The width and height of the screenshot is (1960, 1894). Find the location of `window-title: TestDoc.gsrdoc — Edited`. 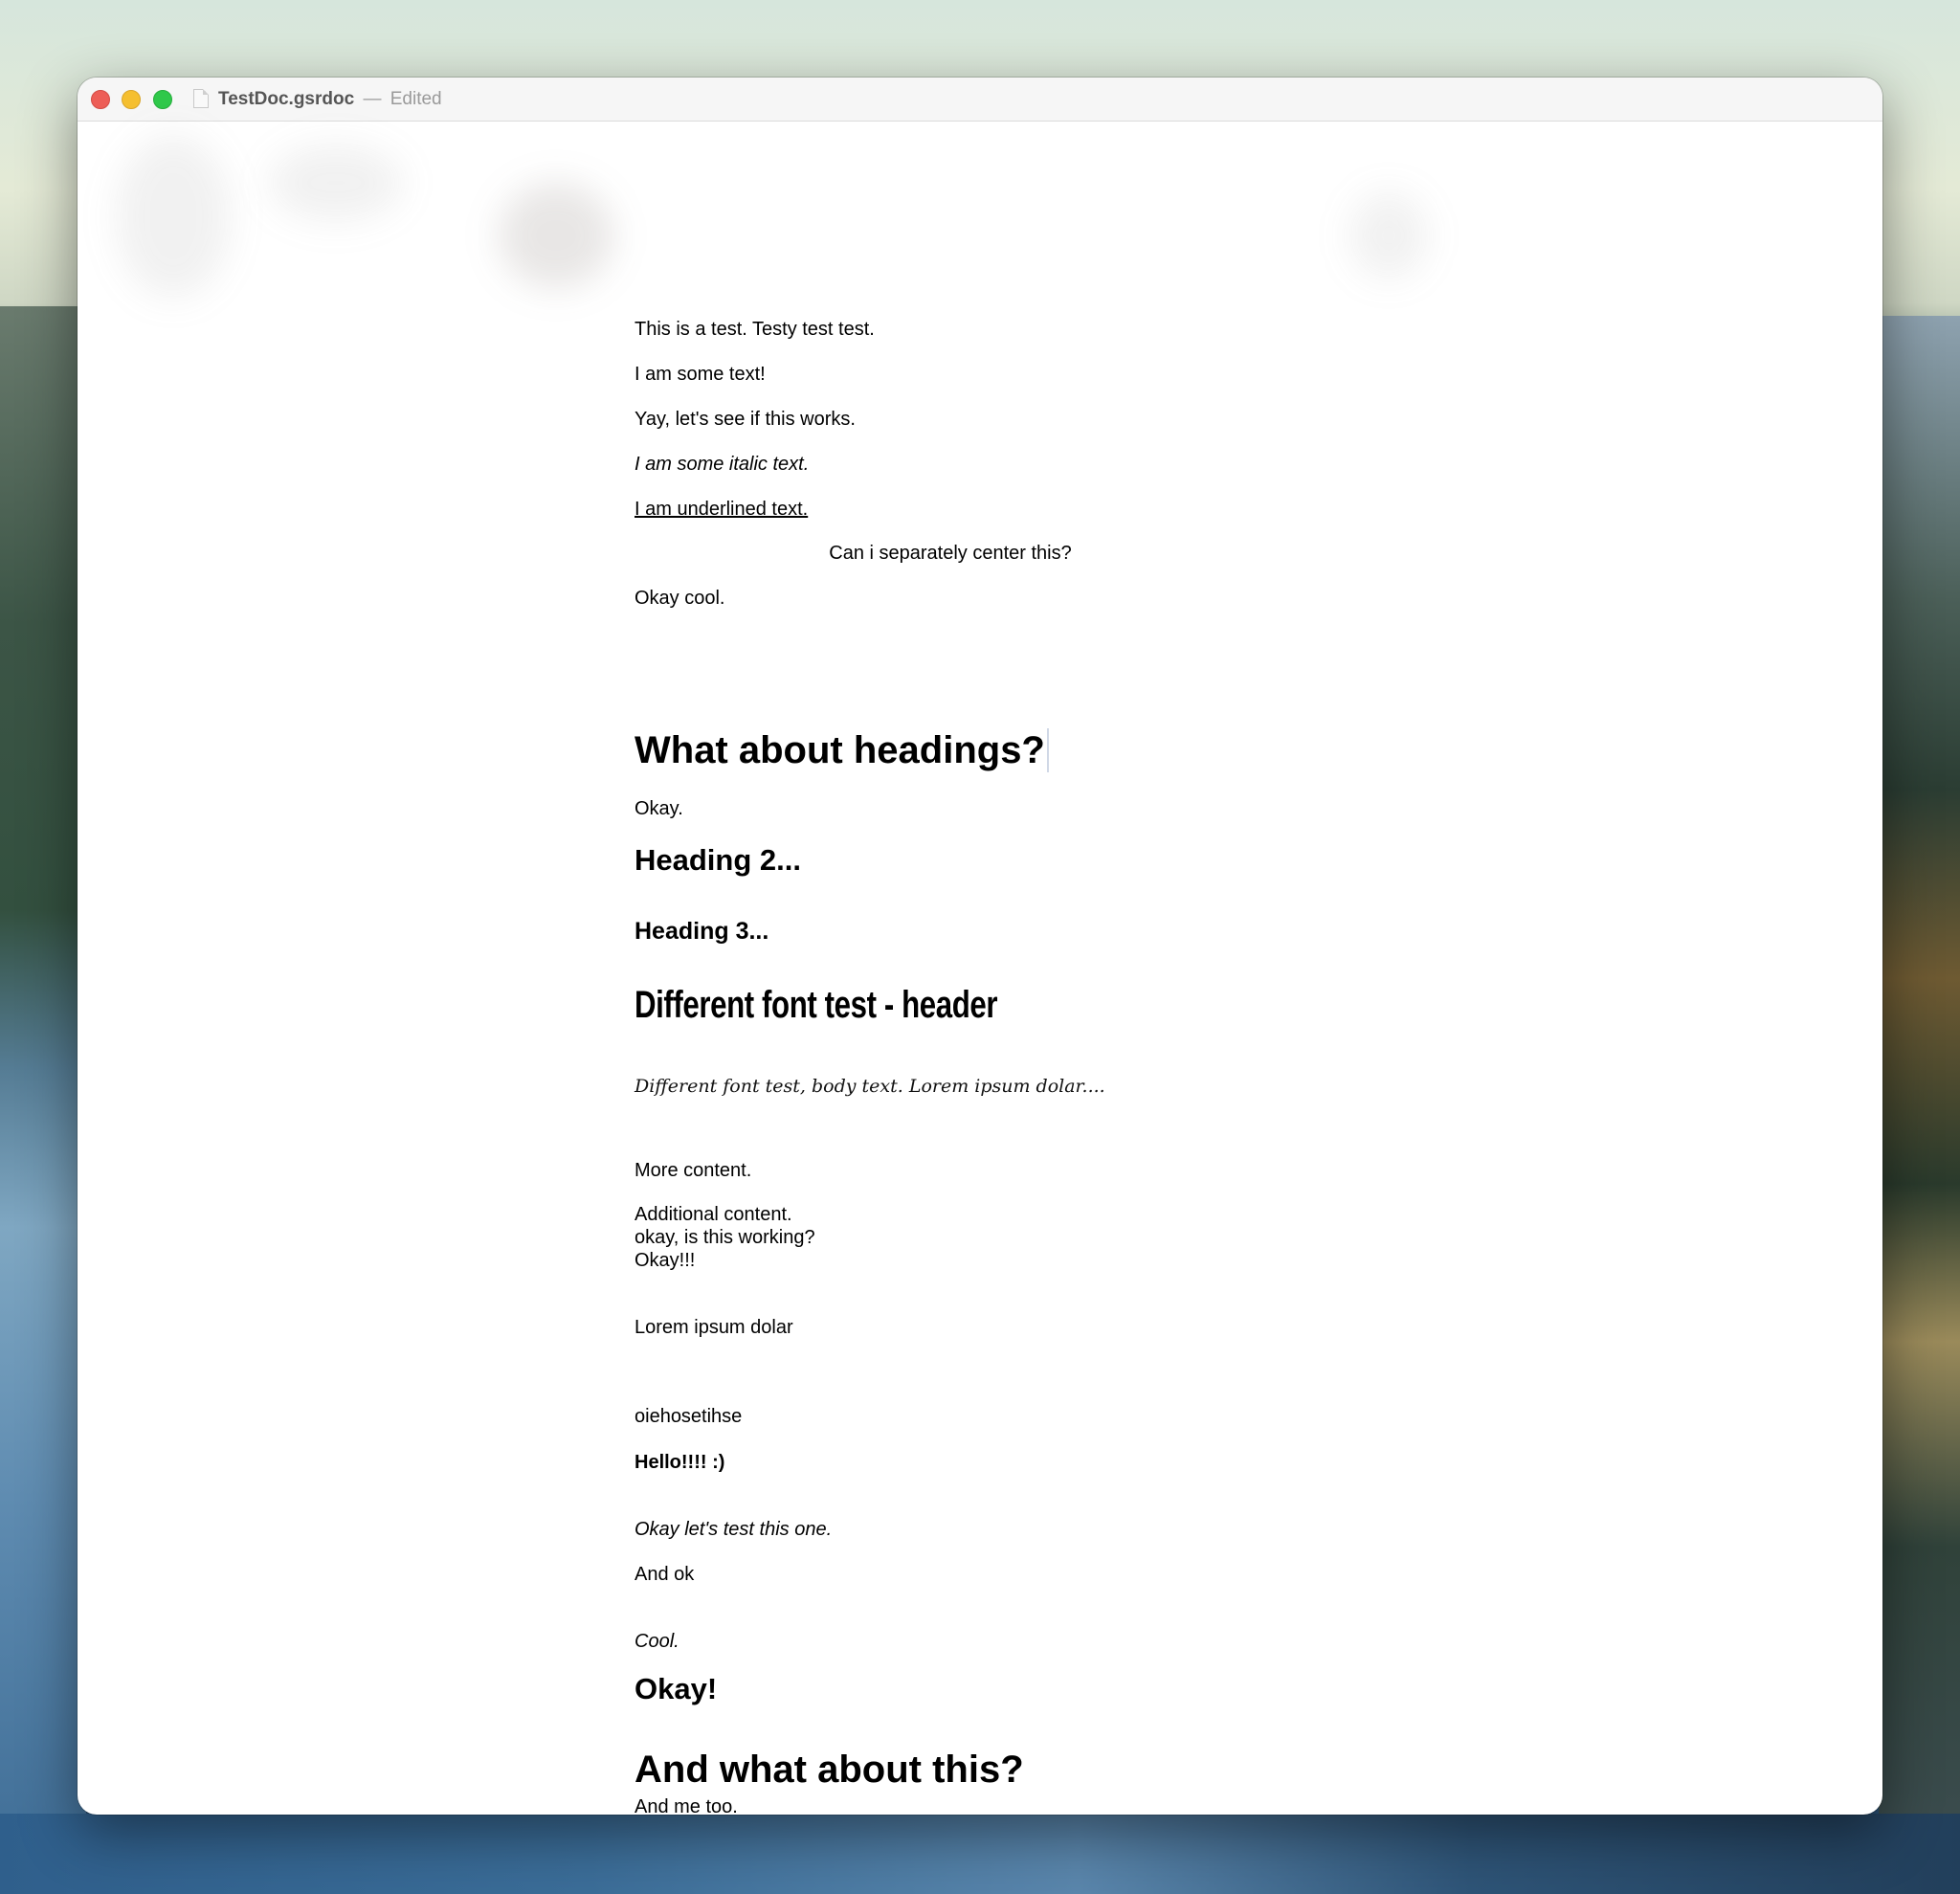

window-title: TestDoc.gsrdoc — Edited is located at coordinates (330, 100).